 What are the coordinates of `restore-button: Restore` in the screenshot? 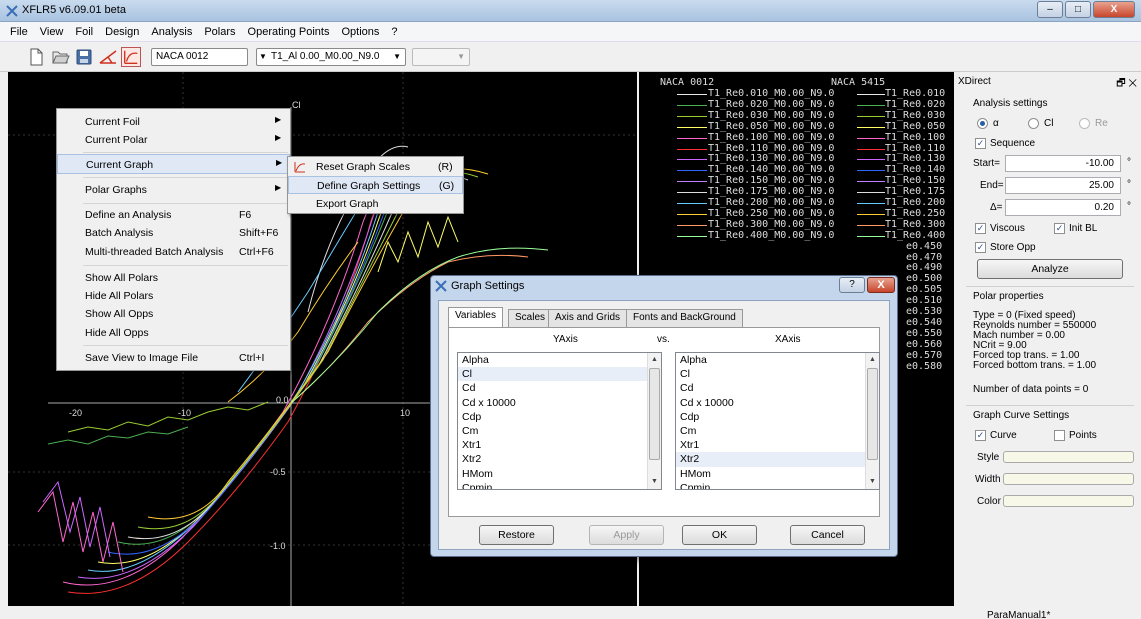 It's located at (516, 535).